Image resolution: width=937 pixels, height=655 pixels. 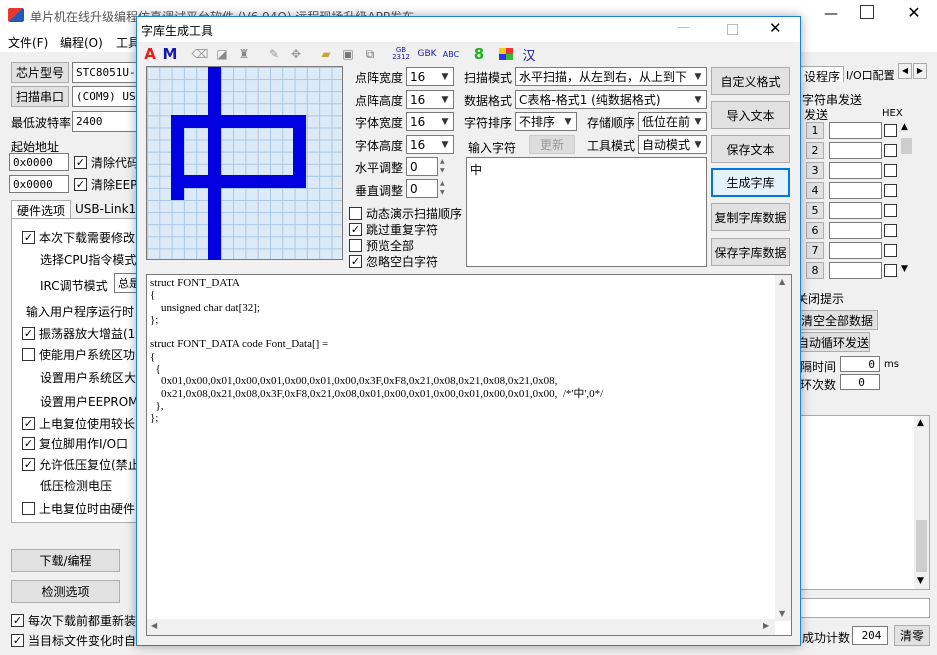 What do you see at coordinates (78, 237) in the screenshot?
I see `option-modify: ✓ 本次下载需要修改` at bounding box center [78, 237].